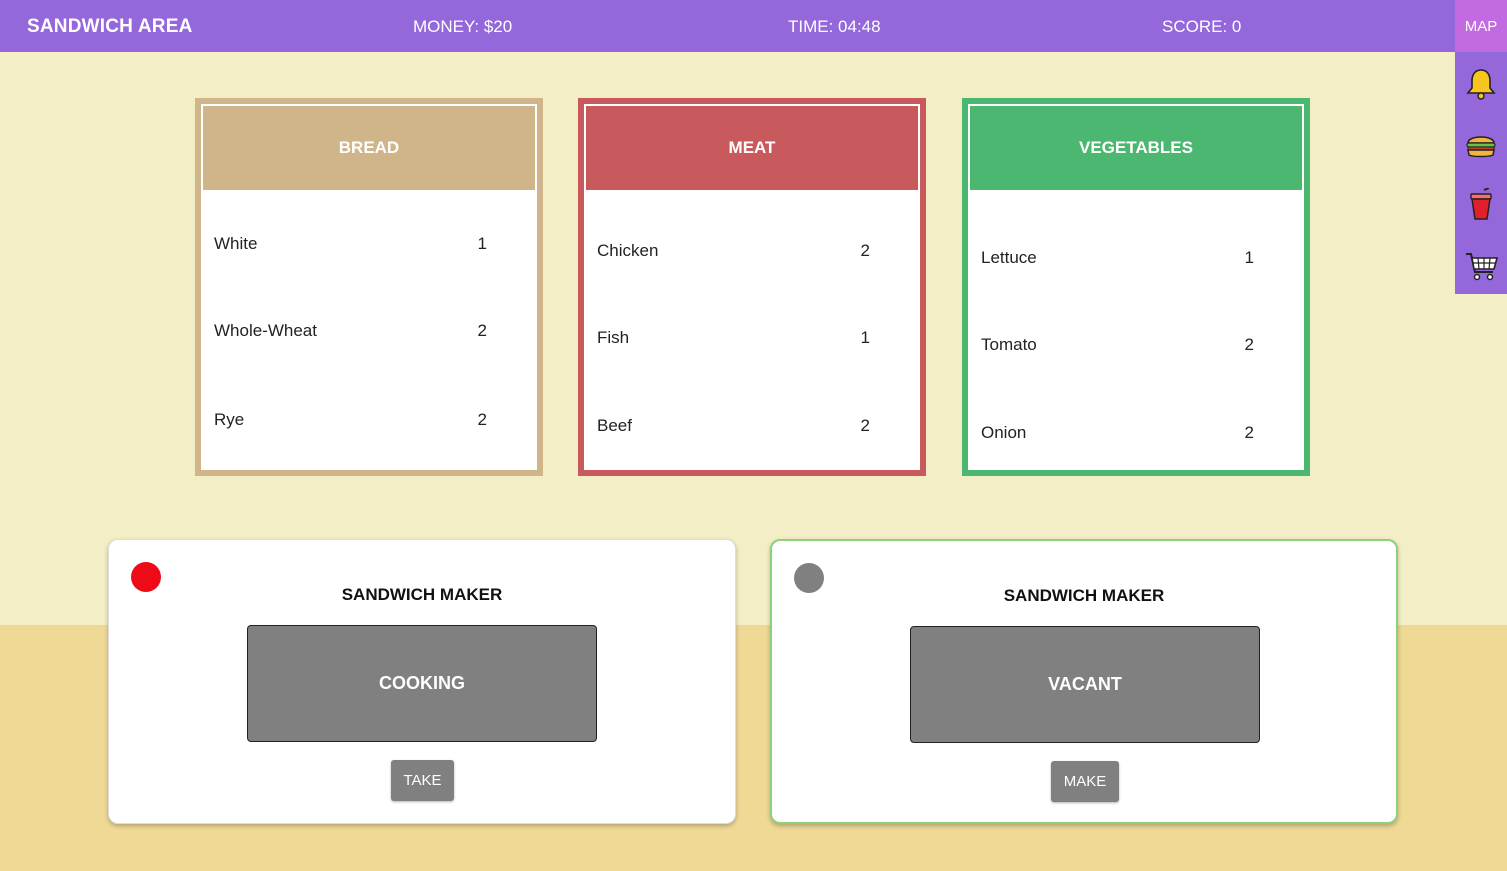  Describe the element at coordinates (1482, 266) in the screenshot. I see `shopping-cart-icon` at that location.